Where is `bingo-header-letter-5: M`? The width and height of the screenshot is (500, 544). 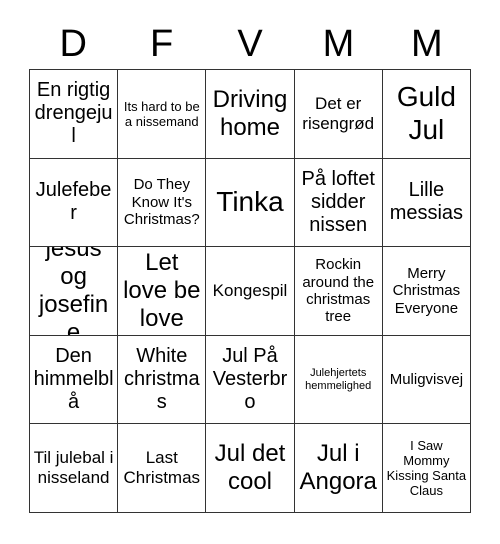 bingo-header-letter-5: M is located at coordinates (427, 44).